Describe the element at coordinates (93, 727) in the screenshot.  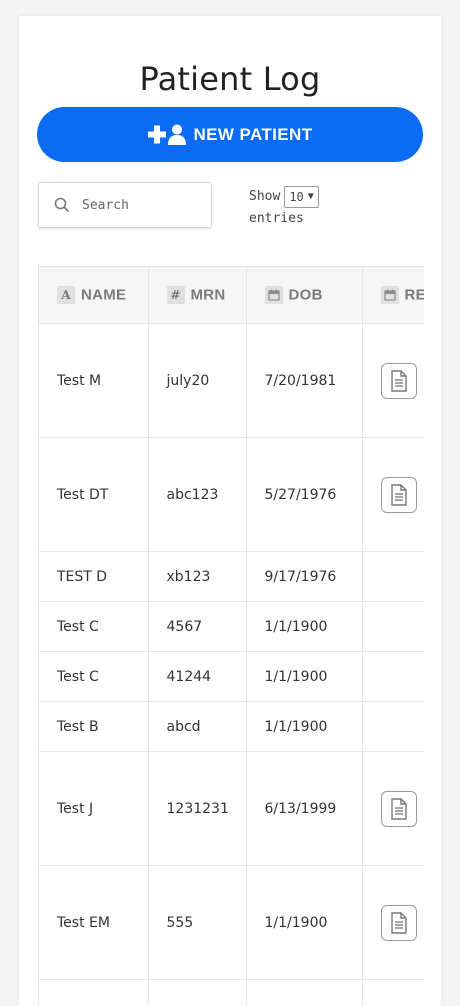
I see `cell-name: Test B` at that location.